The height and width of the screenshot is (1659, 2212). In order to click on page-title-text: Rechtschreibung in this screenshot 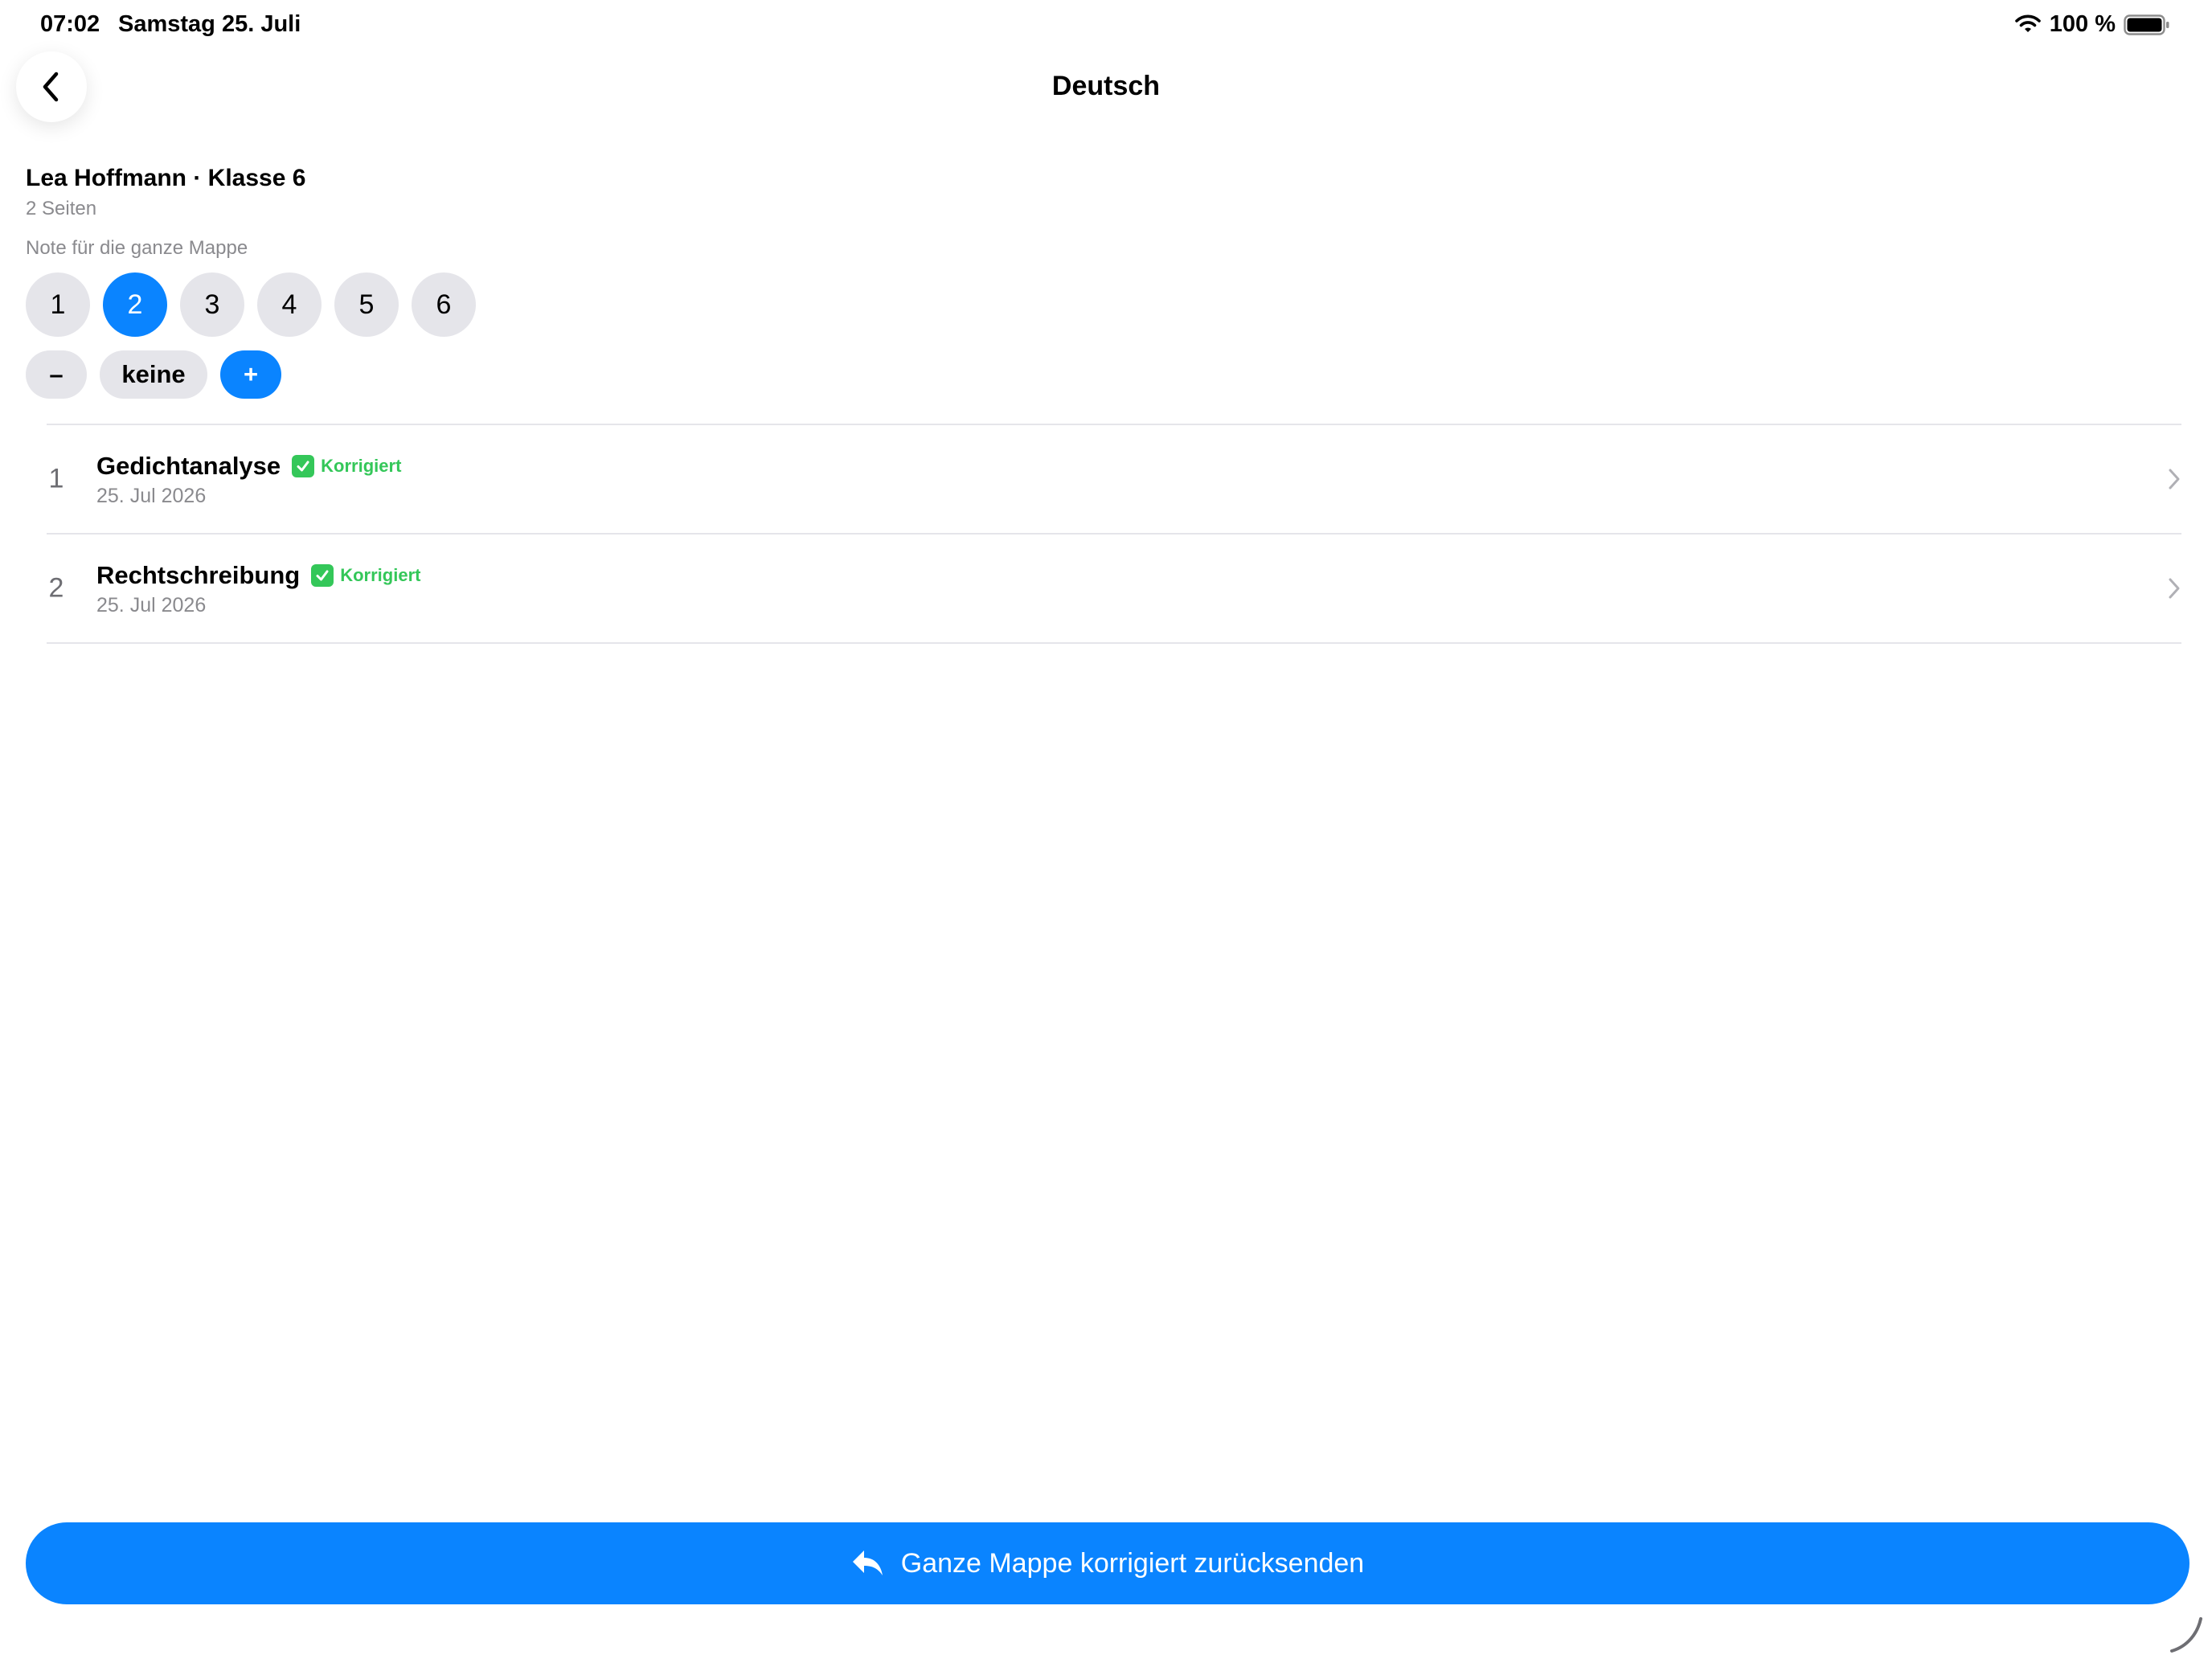, I will do `click(198, 575)`.